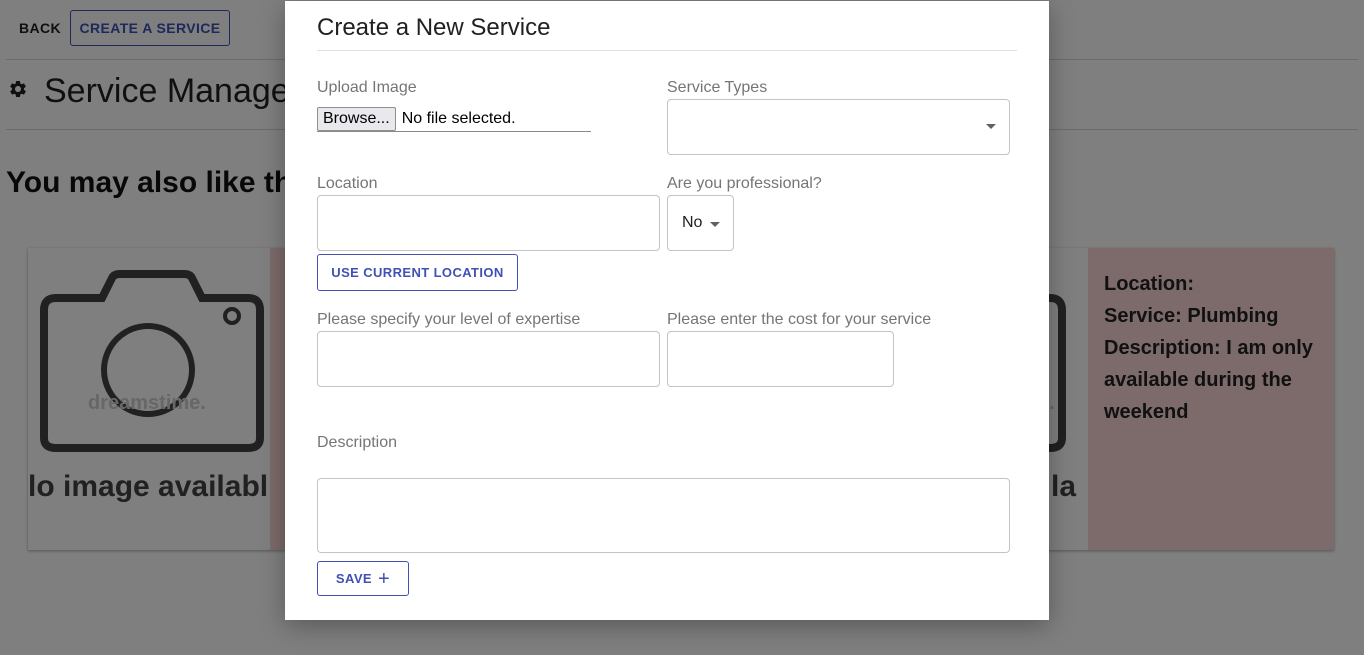 The height and width of the screenshot is (655, 1364). What do you see at coordinates (434, 27) in the screenshot?
I see `dialog-title: Create a New Service` at bounding box center [434, 27].